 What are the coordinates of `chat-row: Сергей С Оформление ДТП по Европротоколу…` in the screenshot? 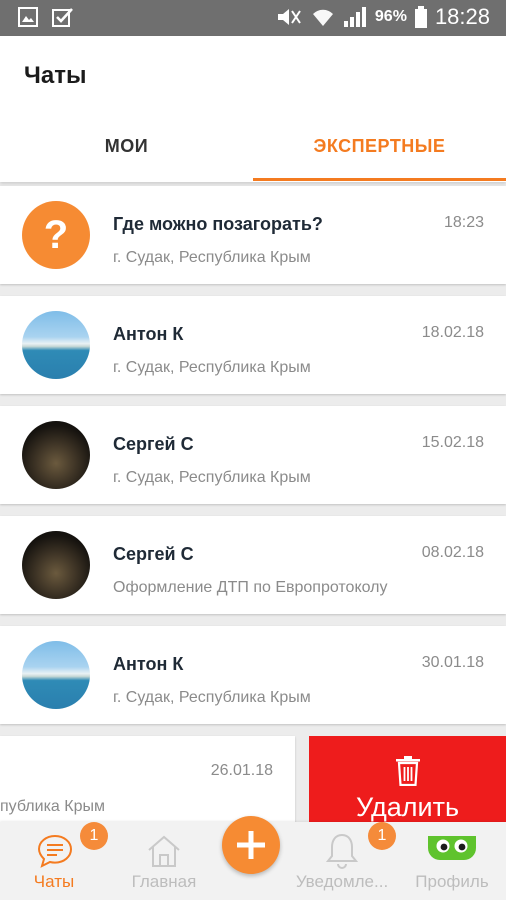 It's located at (253, 565).